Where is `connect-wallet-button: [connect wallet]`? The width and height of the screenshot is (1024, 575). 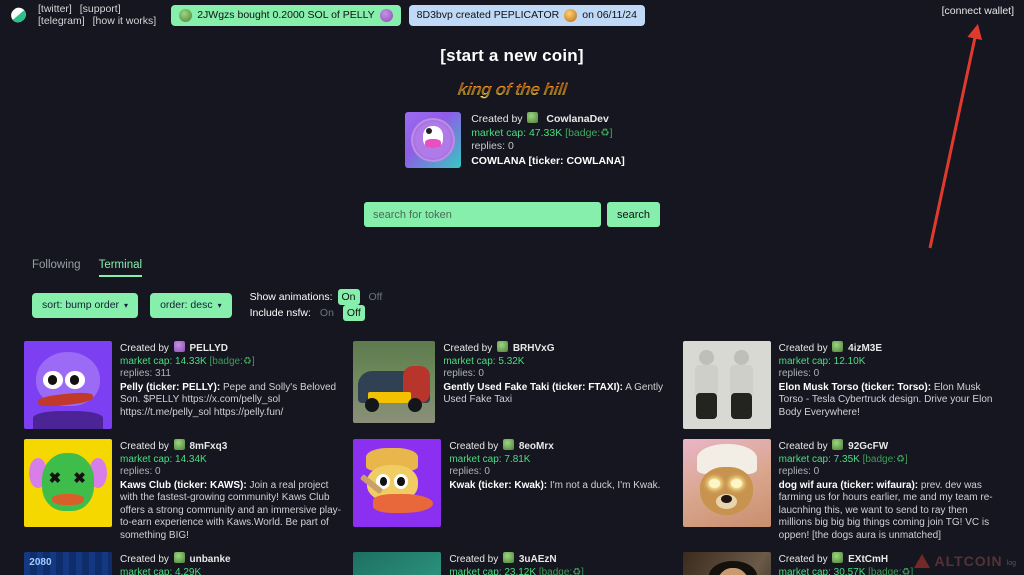 connect-wallet-button: [connect wallet] is located at coordinates (978, 11).